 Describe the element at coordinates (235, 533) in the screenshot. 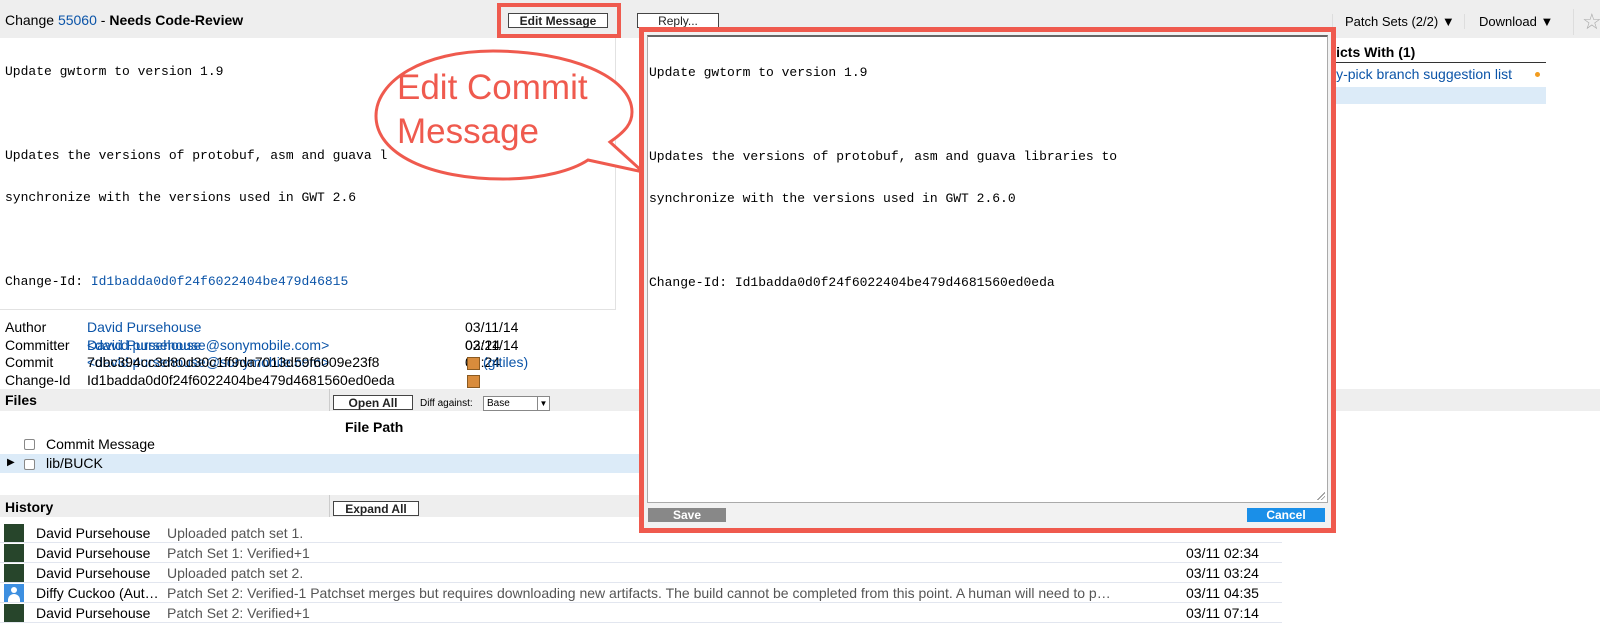

I see `history-message: Uploaded patch set 1.` at that location.